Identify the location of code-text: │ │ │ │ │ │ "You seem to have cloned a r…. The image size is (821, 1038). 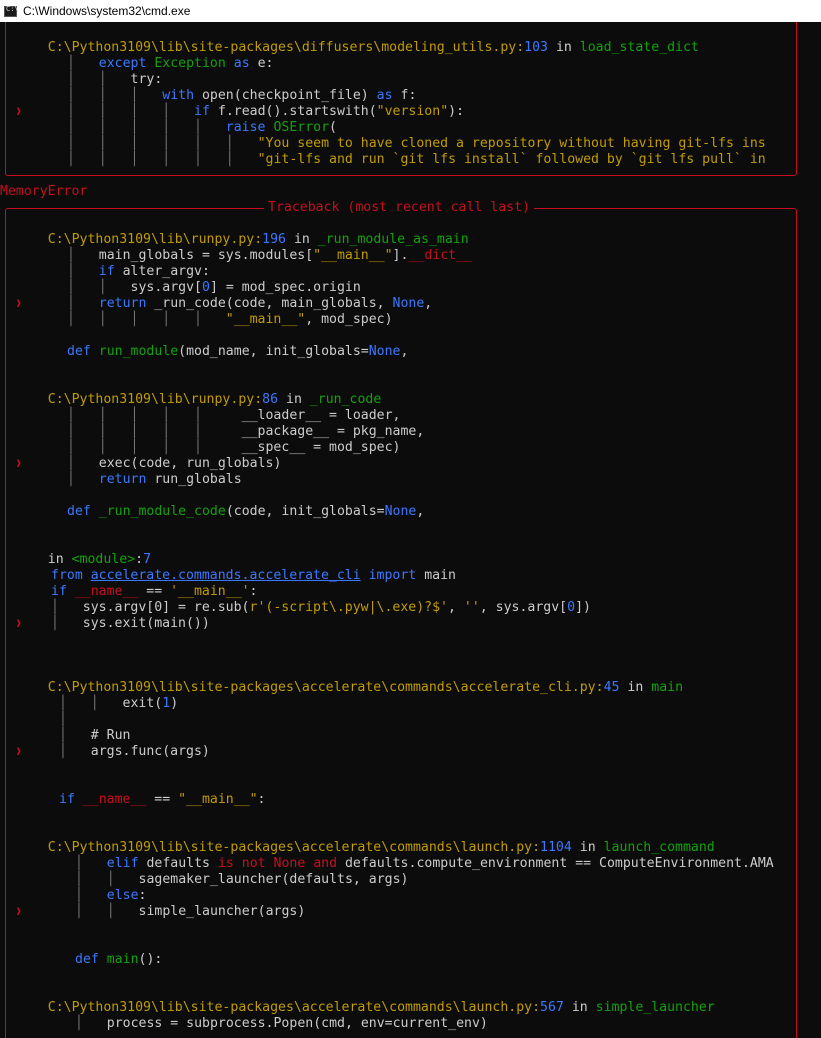
(416, 143).